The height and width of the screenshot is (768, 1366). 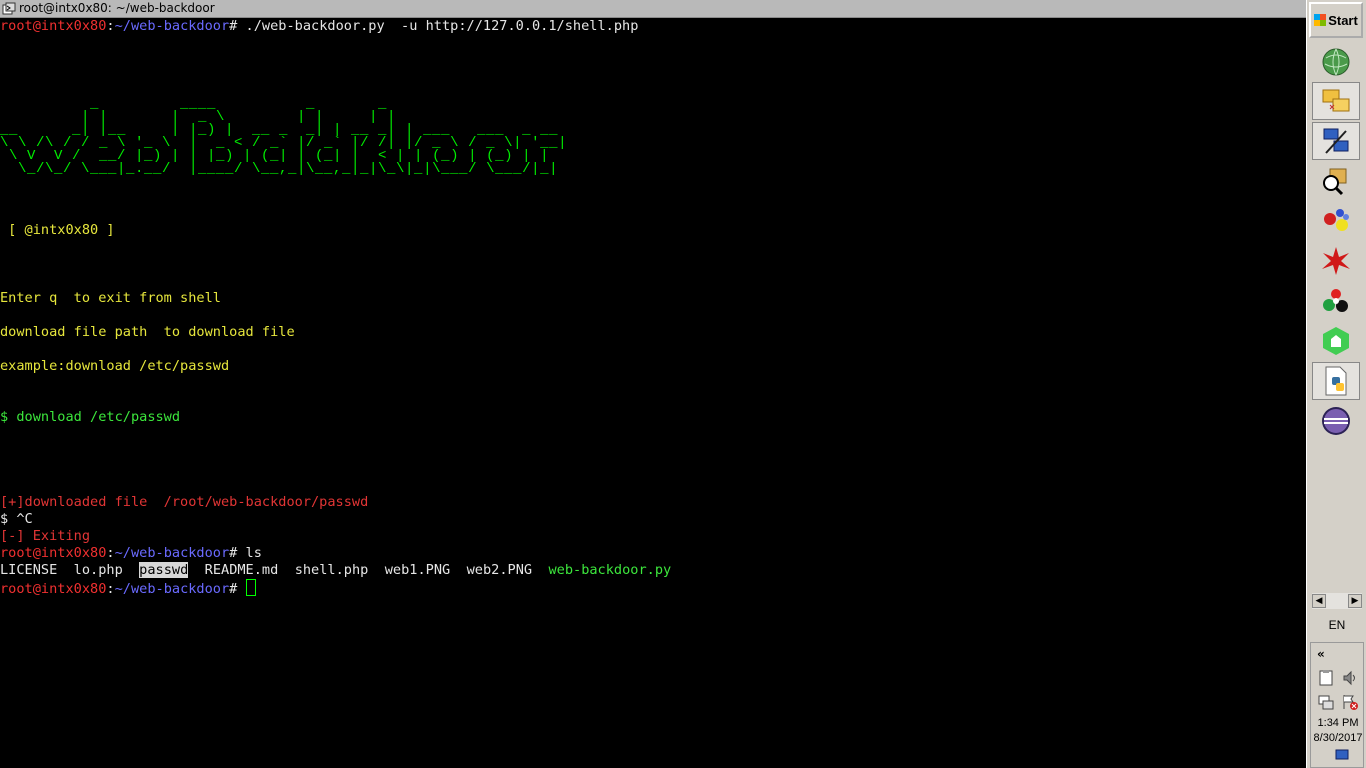 What do you see at coordinates (1337, 601) in the screenshot?
I see `taskbar-scrollbar: ◀ ▶` at bounding box center [1337, 601].